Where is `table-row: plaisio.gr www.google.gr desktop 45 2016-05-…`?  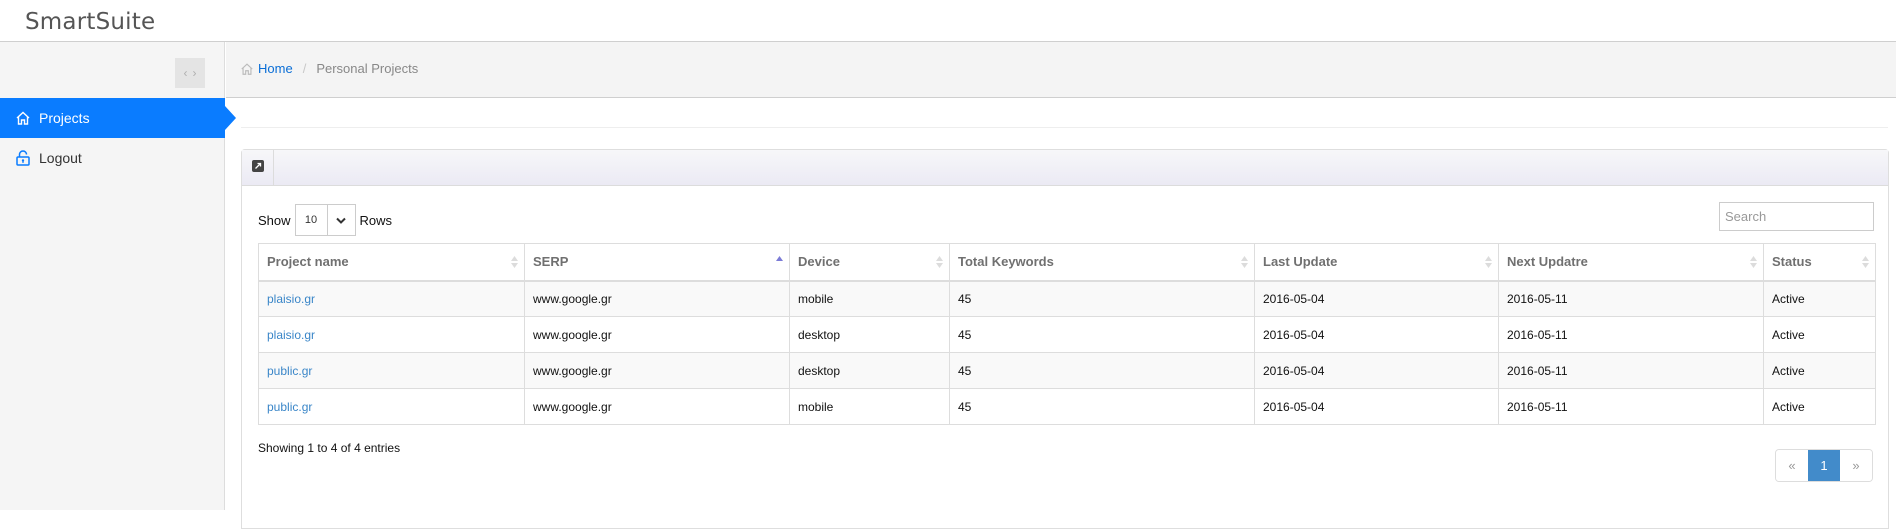 table-row: plaisio.gr www.google.gr desktop 45 2016-05-… is located at coordinates (1067, 334).